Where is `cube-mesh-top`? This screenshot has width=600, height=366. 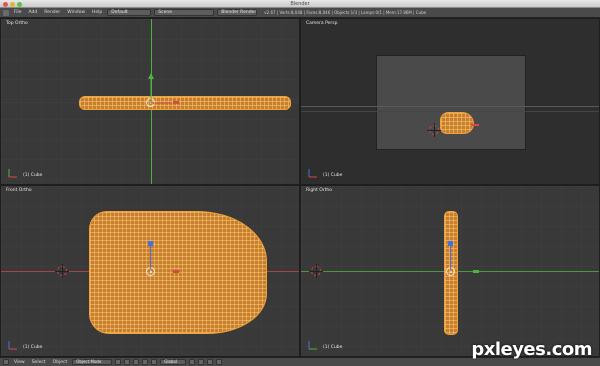 cube-mesh-top is located at coordinates (185, 103).